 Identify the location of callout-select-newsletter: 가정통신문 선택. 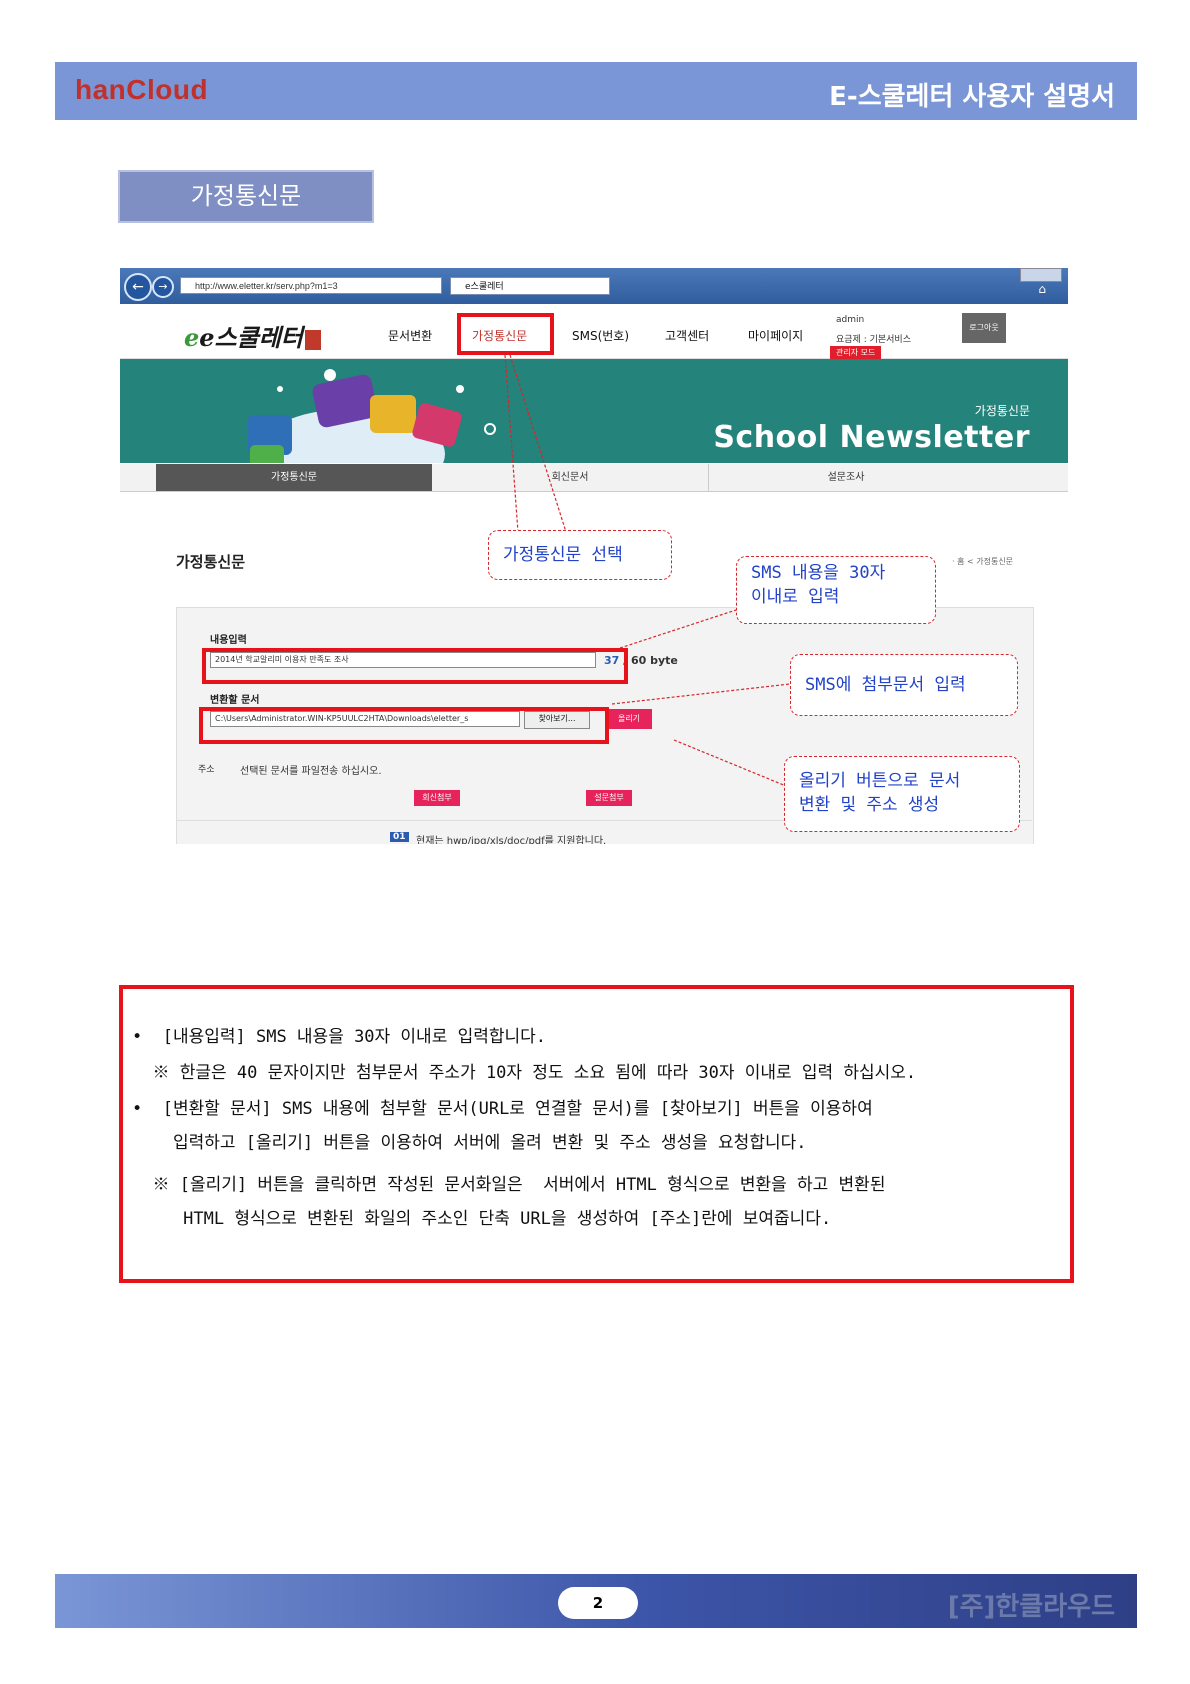
(580, 555).